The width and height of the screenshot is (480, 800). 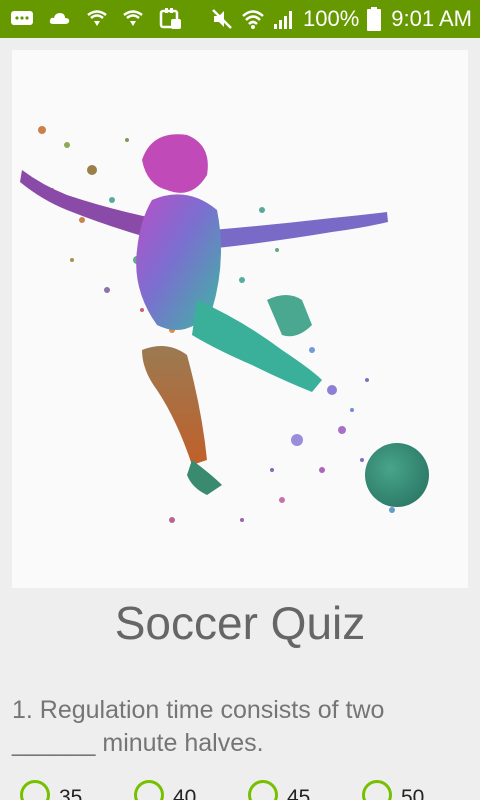 I want to click on answer-options: 35 40 45 50, so click(x=250, y=790).